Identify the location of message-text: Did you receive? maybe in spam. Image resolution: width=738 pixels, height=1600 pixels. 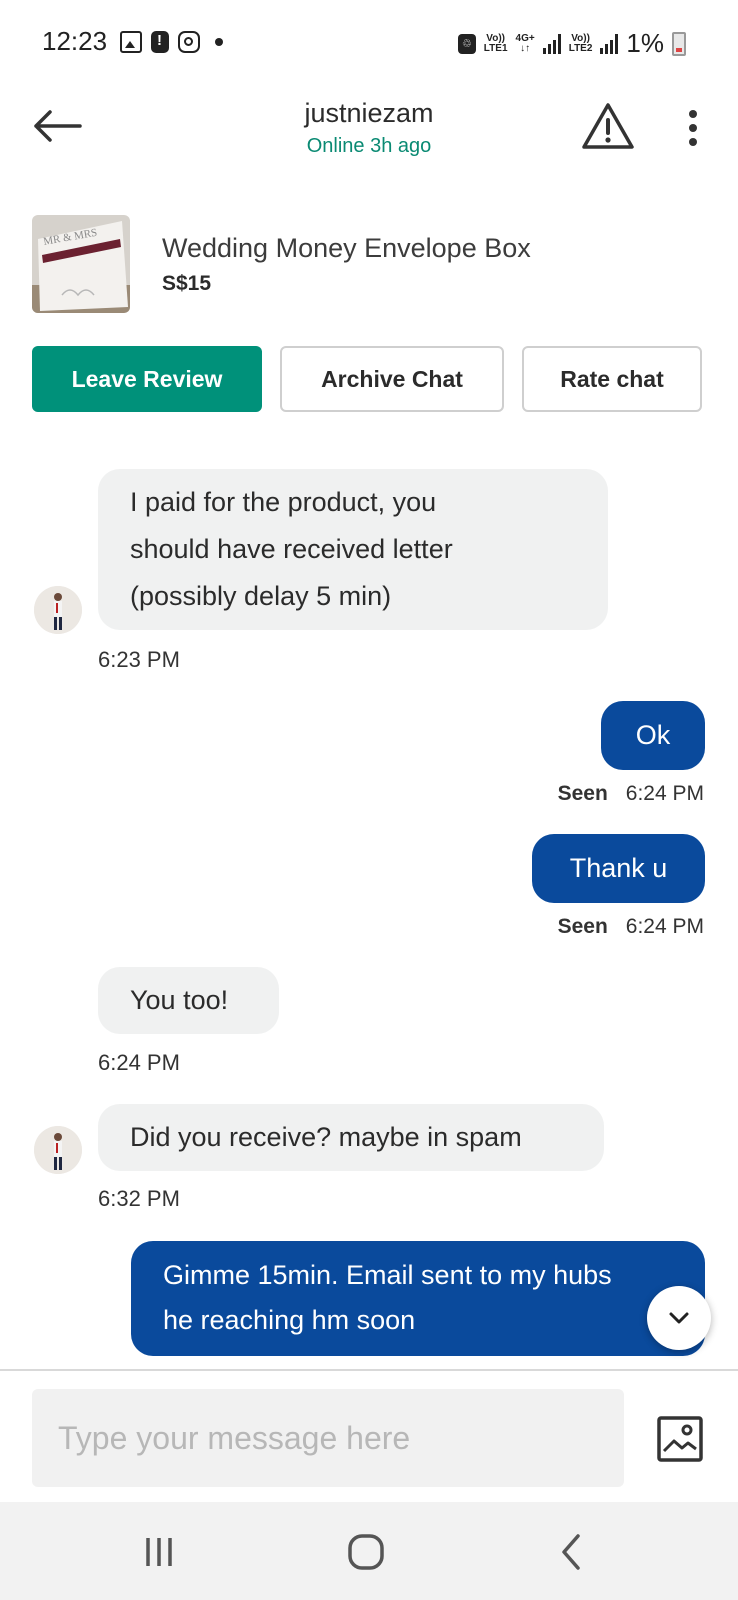
(326, 1137).